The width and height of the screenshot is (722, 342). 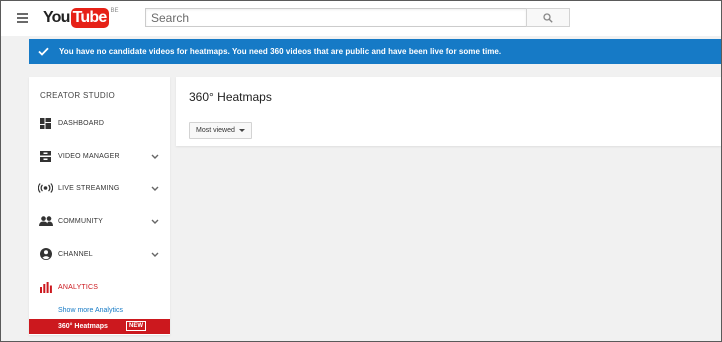 I want to click on hamburger-menu-icon, so click(x=22, y=18).